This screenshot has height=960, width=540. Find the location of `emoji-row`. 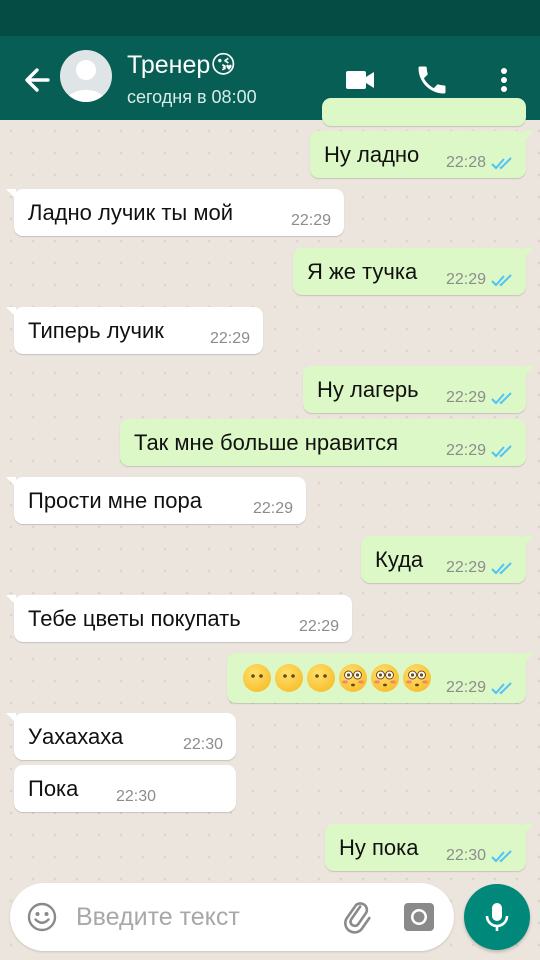

emoji-row is located at coordinates (339, 678).